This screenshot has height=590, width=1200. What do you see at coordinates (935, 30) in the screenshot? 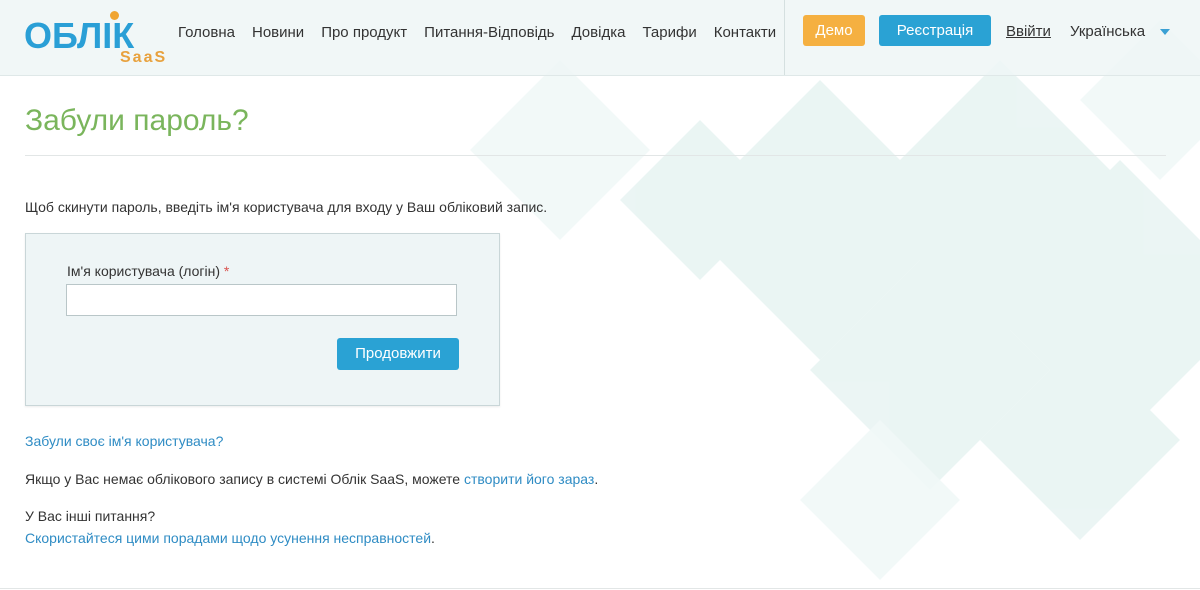
I see `register-button: Реєстрація` at bounding box center [935, 30].